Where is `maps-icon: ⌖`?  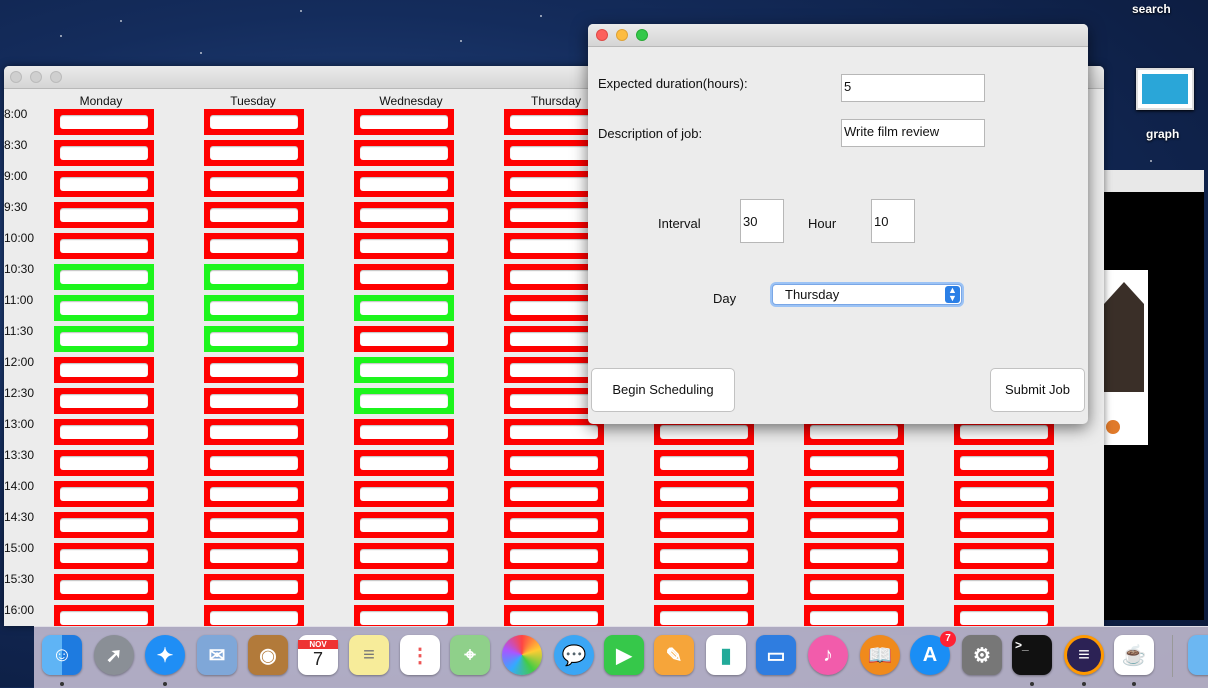
maps-icon: ⌖ is located at coordinates (470, 655).